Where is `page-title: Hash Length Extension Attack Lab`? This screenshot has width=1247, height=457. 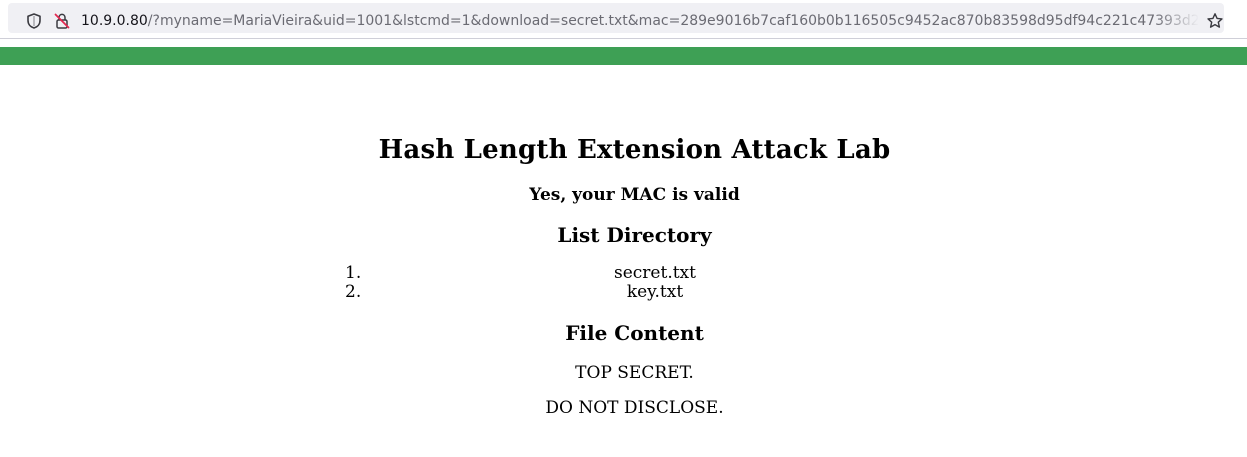 page-title: Hash Length Extension Attack Lab is located at coordinates (634, 150).